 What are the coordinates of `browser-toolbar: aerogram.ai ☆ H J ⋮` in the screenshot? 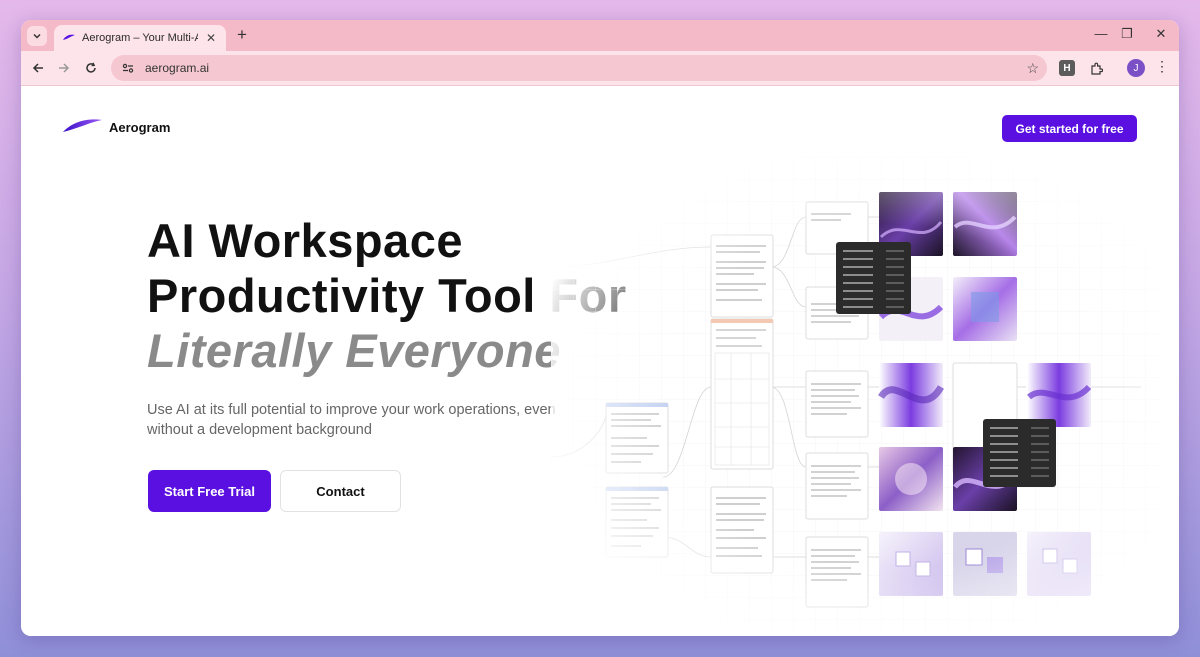 It's located at (600, 68).